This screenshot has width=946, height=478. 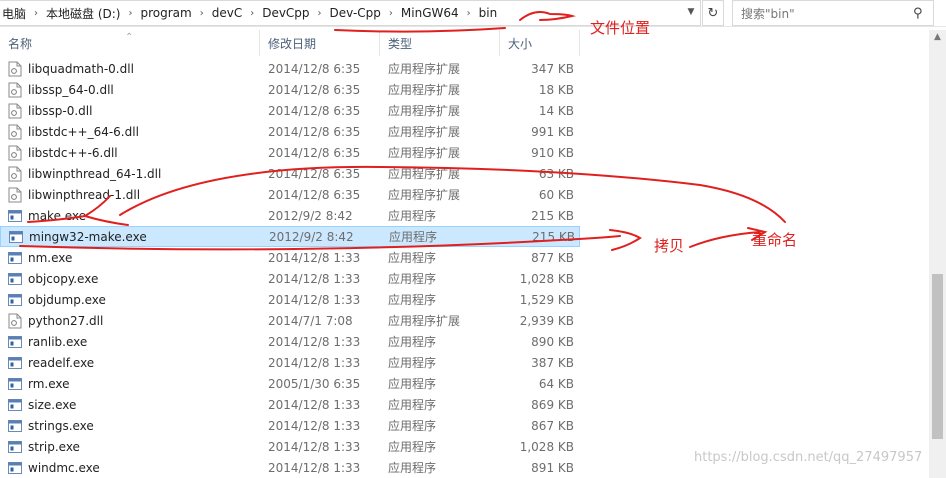 What do you see at coordinates (320, 243) in the screenshot?
I see `copy-underline-stroke` at bounding box center [320, 243].